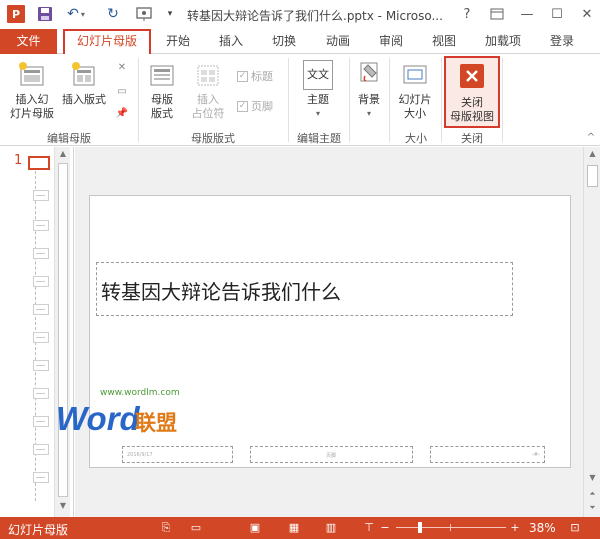 The height and width of the screenshot is (539, 600). What do you see at coordinates (294, 528) in the screenshot?
I see `slide-sorter-icon: ▦` at bounding box center [294, 528].